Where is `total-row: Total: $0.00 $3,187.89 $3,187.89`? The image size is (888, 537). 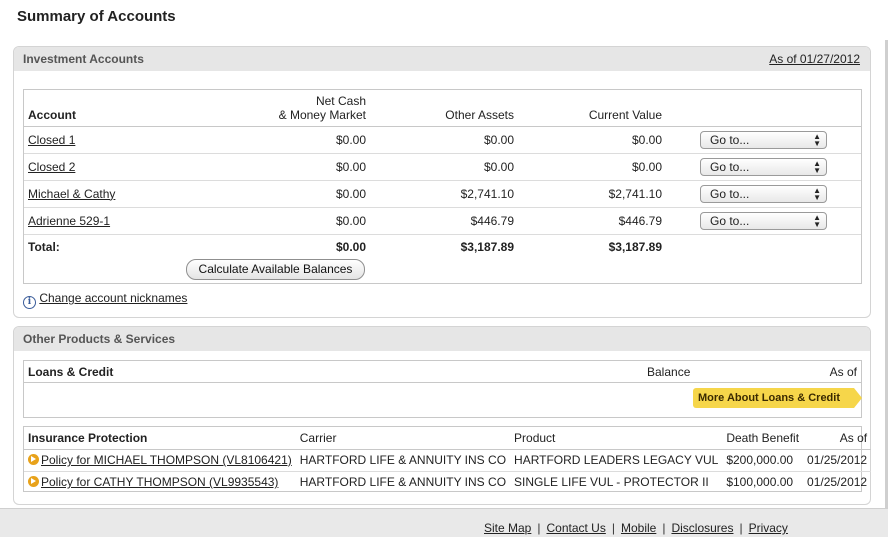 total-row: Total: $0.00 $3,187.89 $3,187.89 is located at coordinates (442, 247).